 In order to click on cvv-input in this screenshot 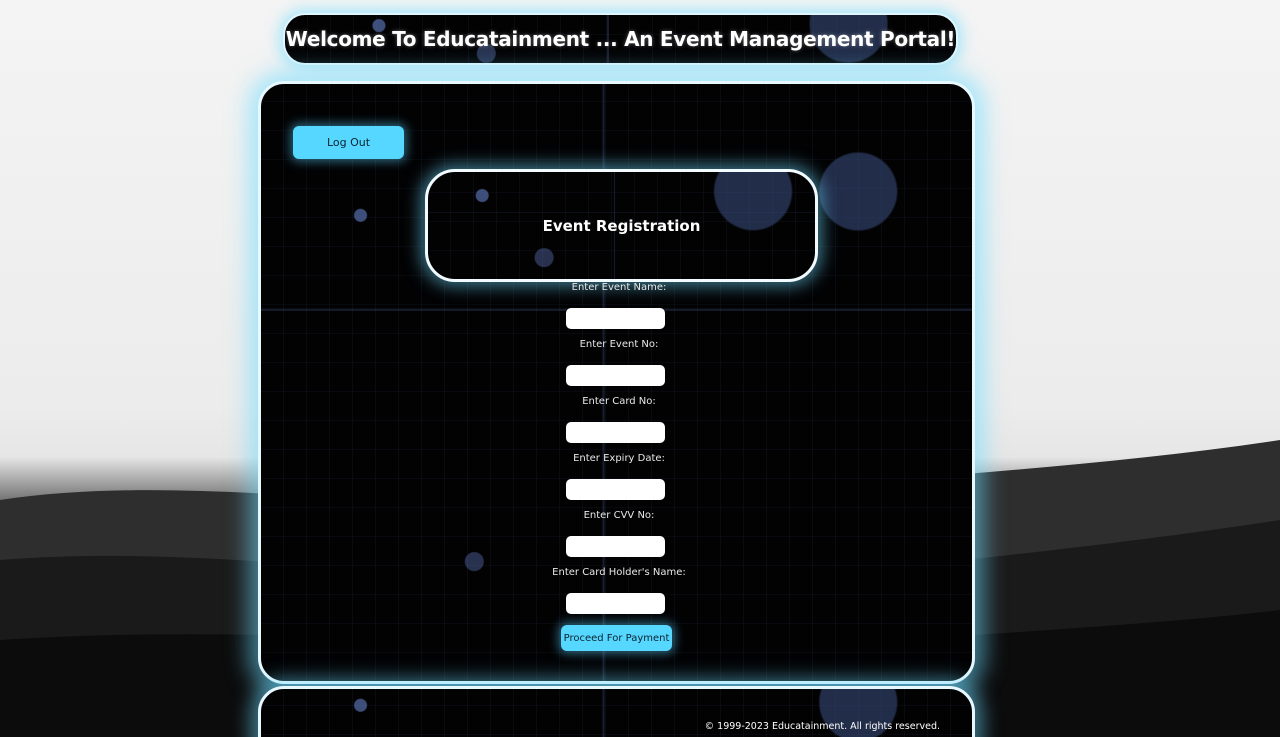, I will do `click(615, 546)`.